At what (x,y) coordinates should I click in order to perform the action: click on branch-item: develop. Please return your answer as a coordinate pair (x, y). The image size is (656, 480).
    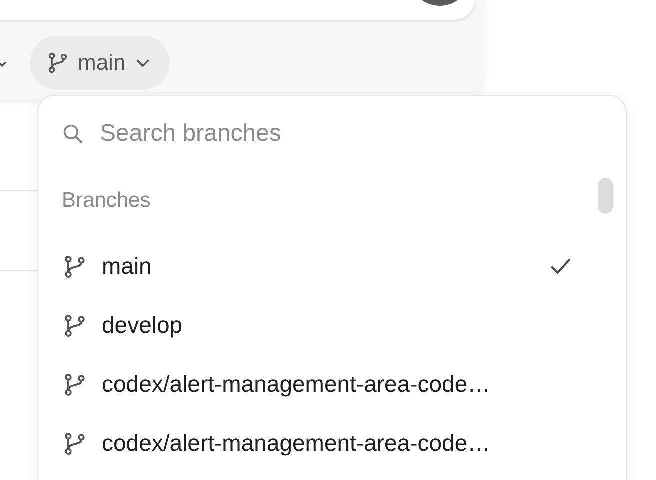
    Looking at the image, I should click on (332, 325).